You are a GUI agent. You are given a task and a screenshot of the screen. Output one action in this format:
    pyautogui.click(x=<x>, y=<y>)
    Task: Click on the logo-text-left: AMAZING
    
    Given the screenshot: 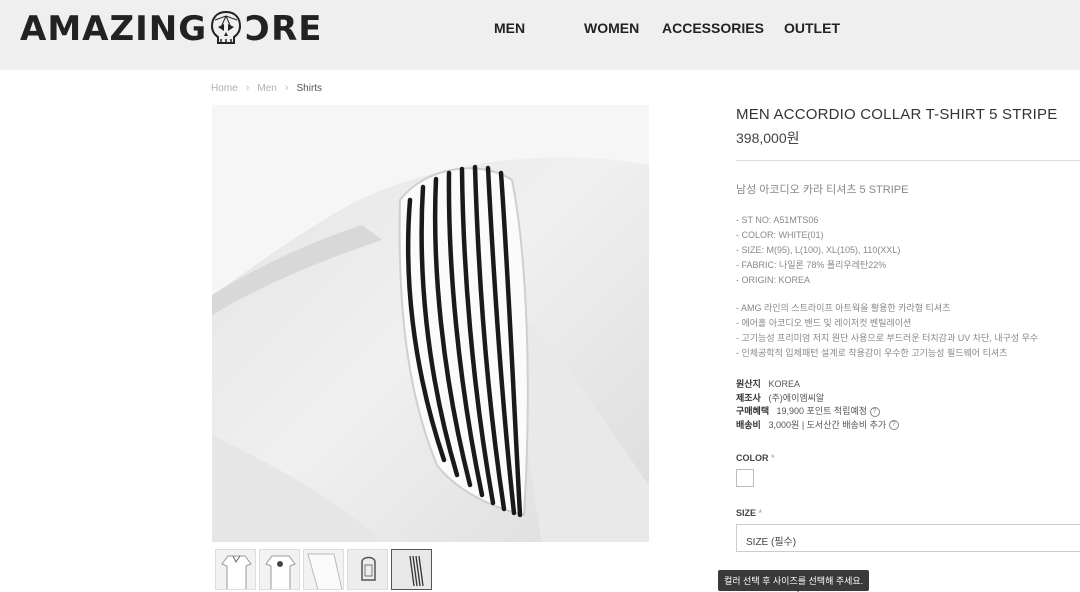 What is the action you would take?
    pyautogui.click(x=114, y=29)
    